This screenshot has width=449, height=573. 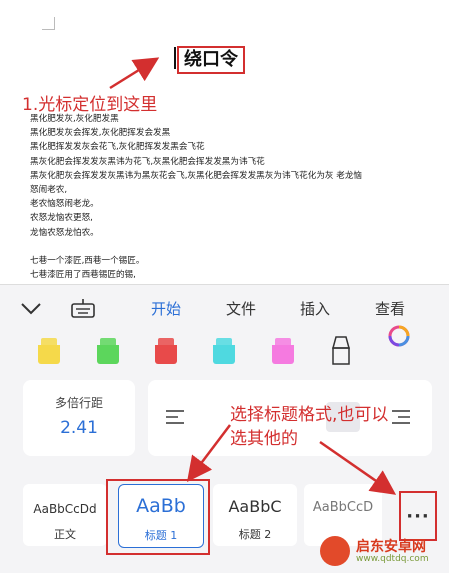 What do you see at coordinates (64, 204) in the screenshot?
I see `document-line: 老农恼怒闹老龙。` at bounding box center [64, 204].